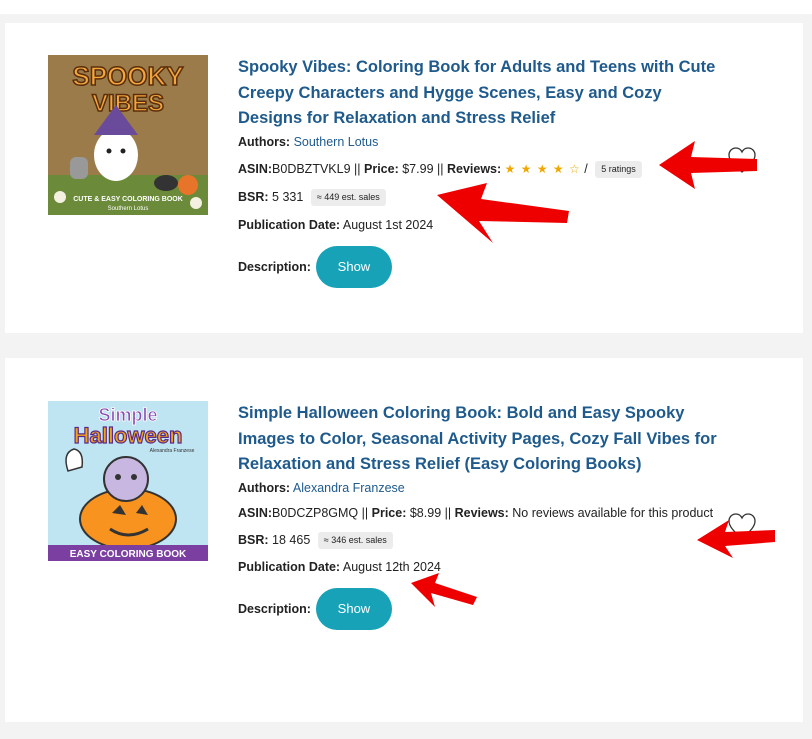  What do you see at coordinates (315, 512) in the screenshot?
I see `asin-value: B0DCZP8GMQ` at bounding box center [315, 512].